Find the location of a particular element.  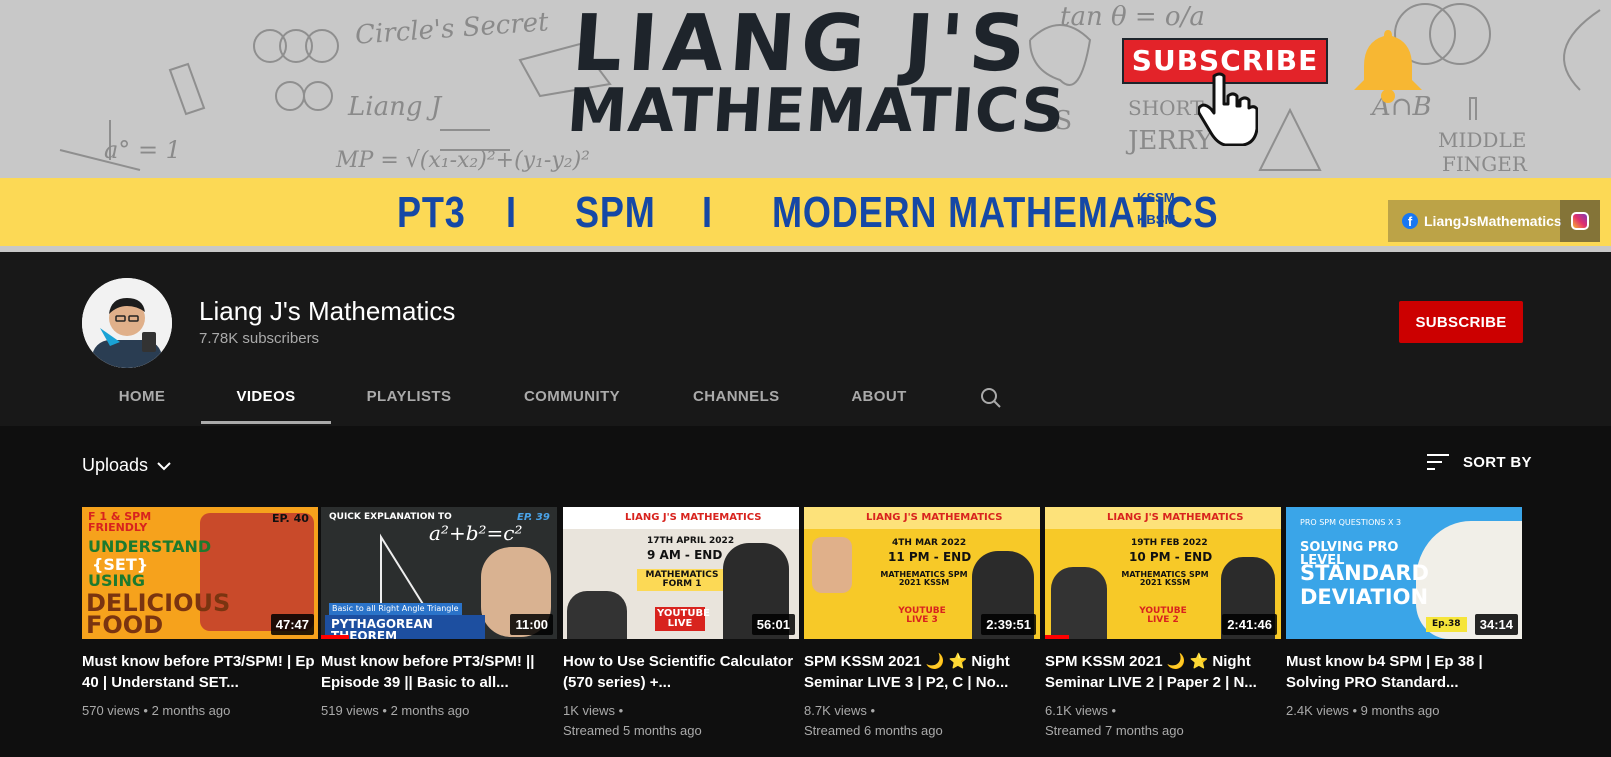

sort-icon is located at coordinates (1438, 462).